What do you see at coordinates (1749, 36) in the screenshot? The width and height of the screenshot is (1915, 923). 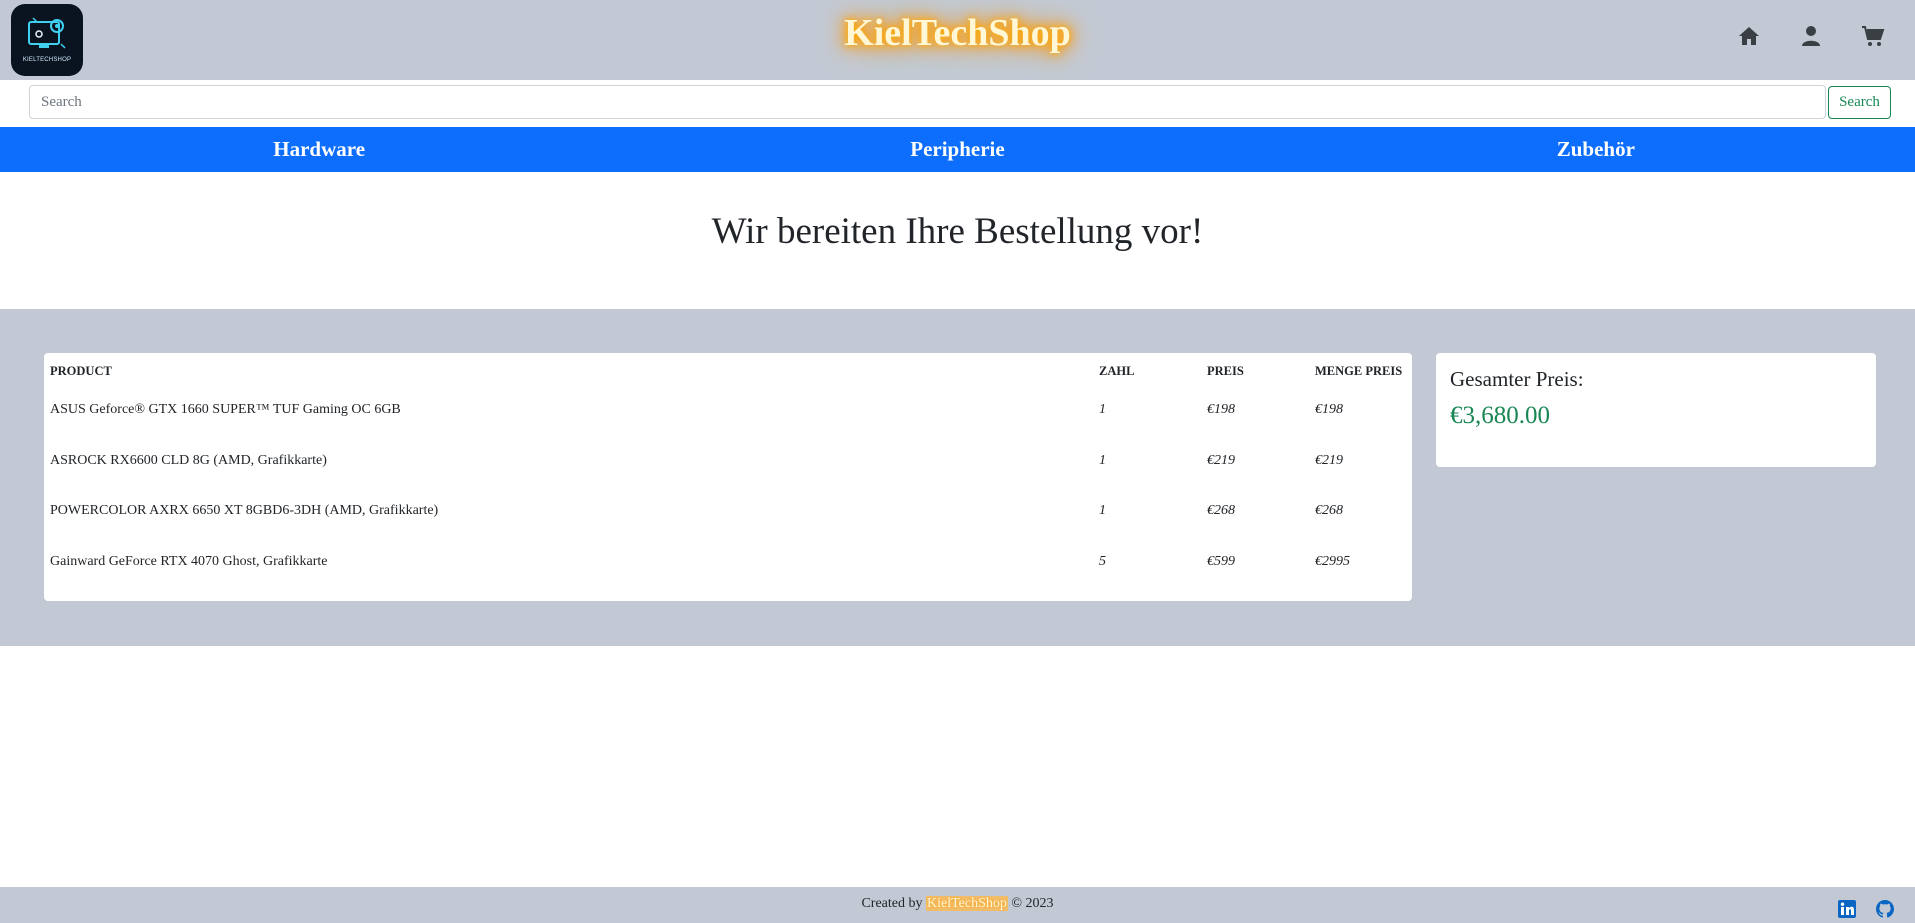 I see `home-icon` at bounding box center [1749, 36].